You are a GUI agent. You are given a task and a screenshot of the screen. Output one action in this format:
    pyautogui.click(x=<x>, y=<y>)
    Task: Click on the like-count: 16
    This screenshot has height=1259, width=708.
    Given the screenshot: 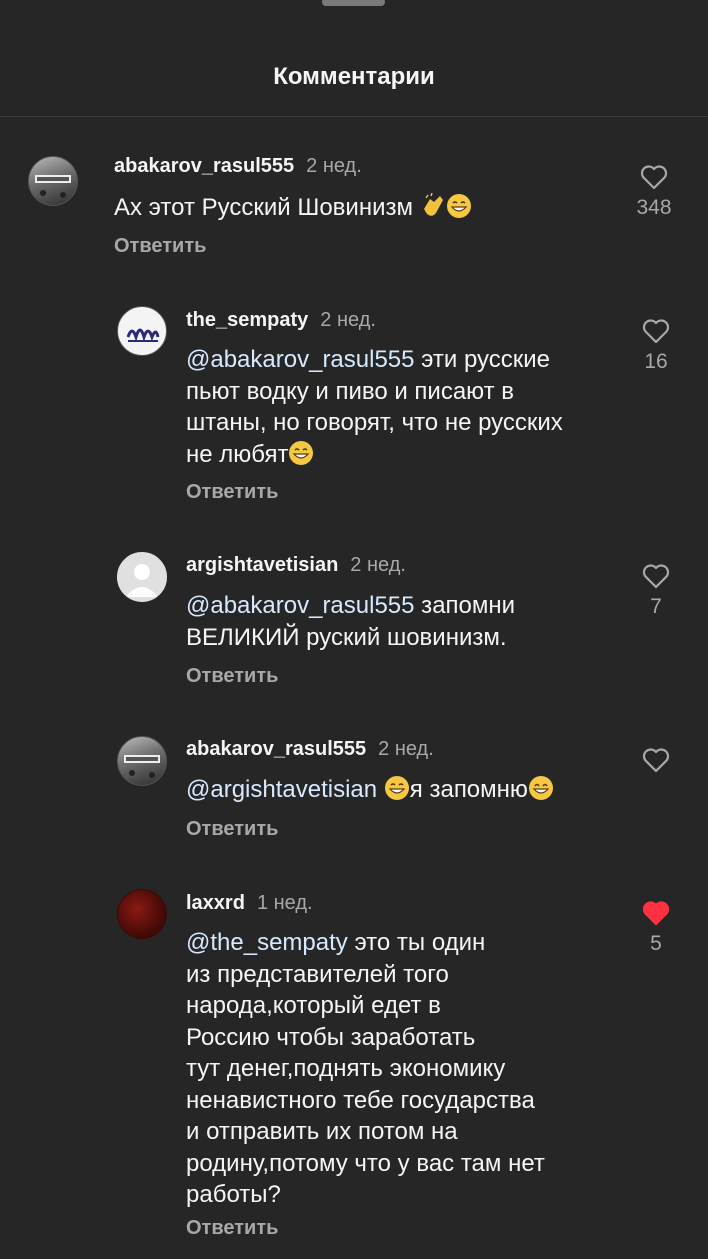 What is the action you would take?
    pyautogui.click(x=656, y=361)
    